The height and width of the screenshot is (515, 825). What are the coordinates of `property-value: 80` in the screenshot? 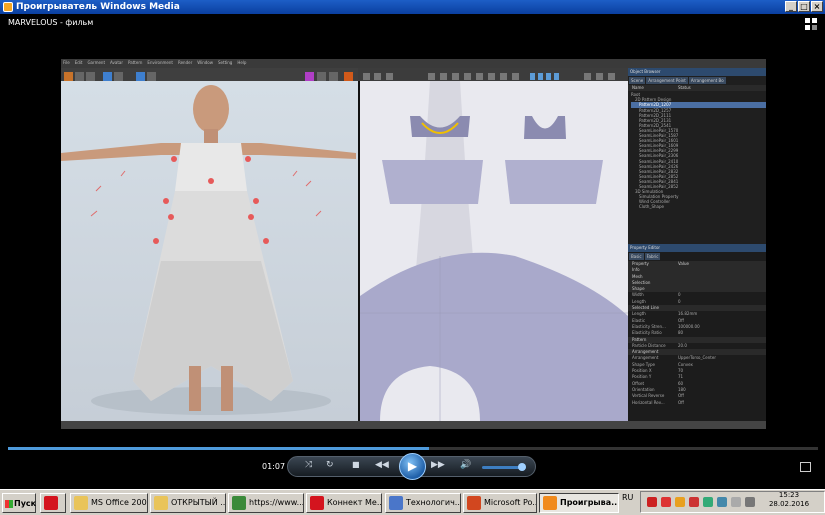 It's located at (681, 333).